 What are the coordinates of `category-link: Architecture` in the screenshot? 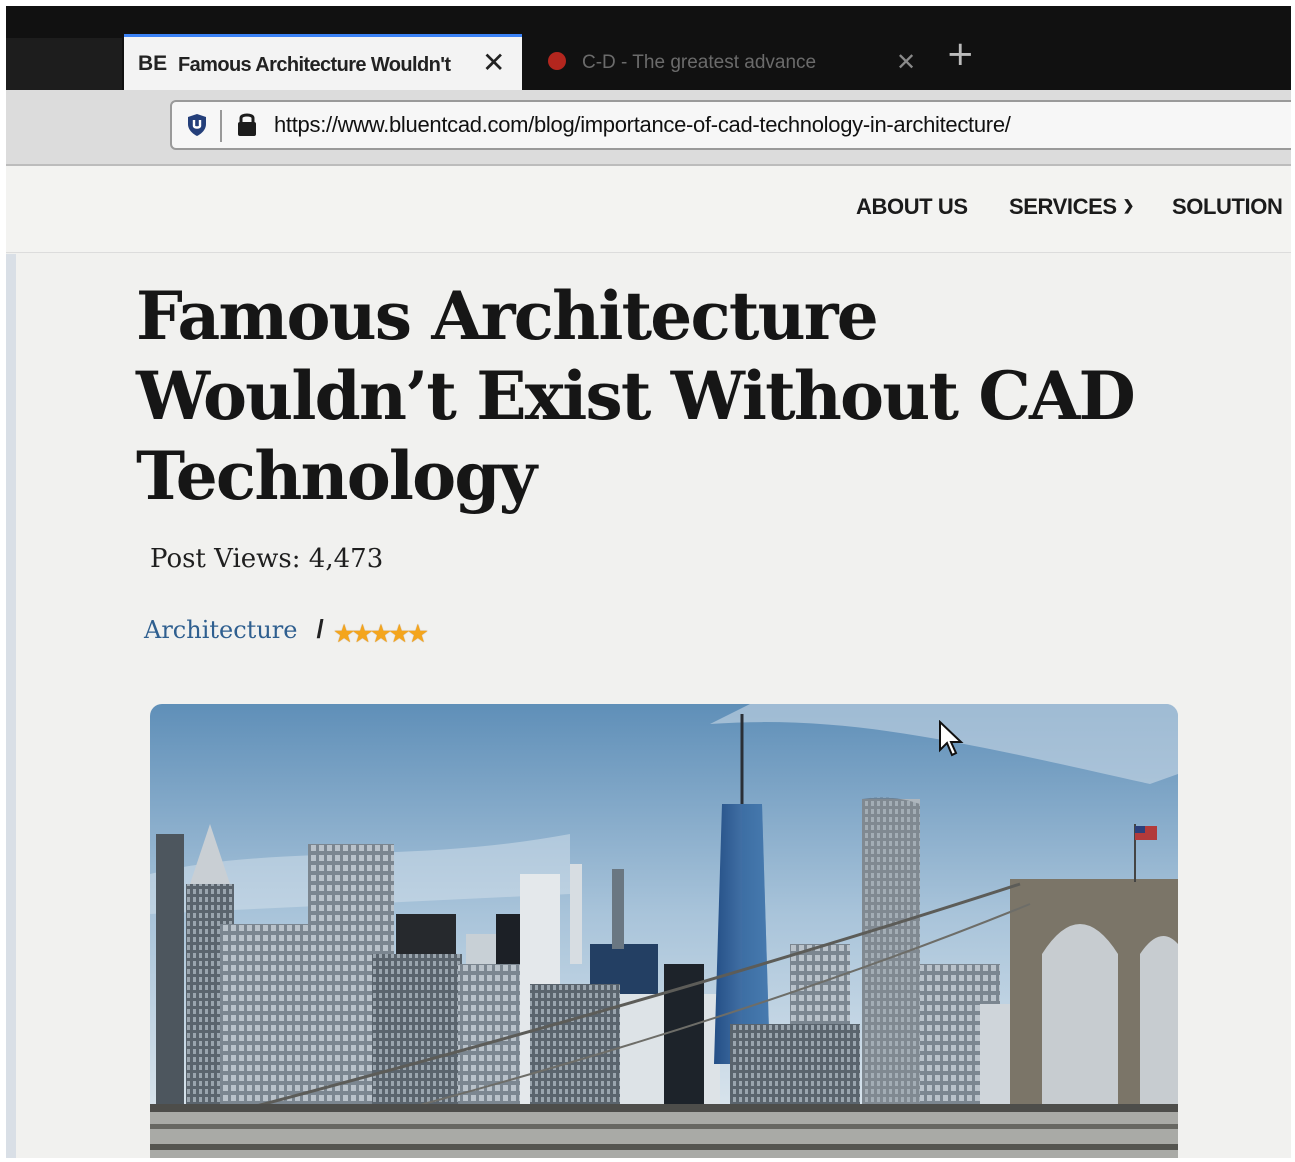 It's located at (220, 630).